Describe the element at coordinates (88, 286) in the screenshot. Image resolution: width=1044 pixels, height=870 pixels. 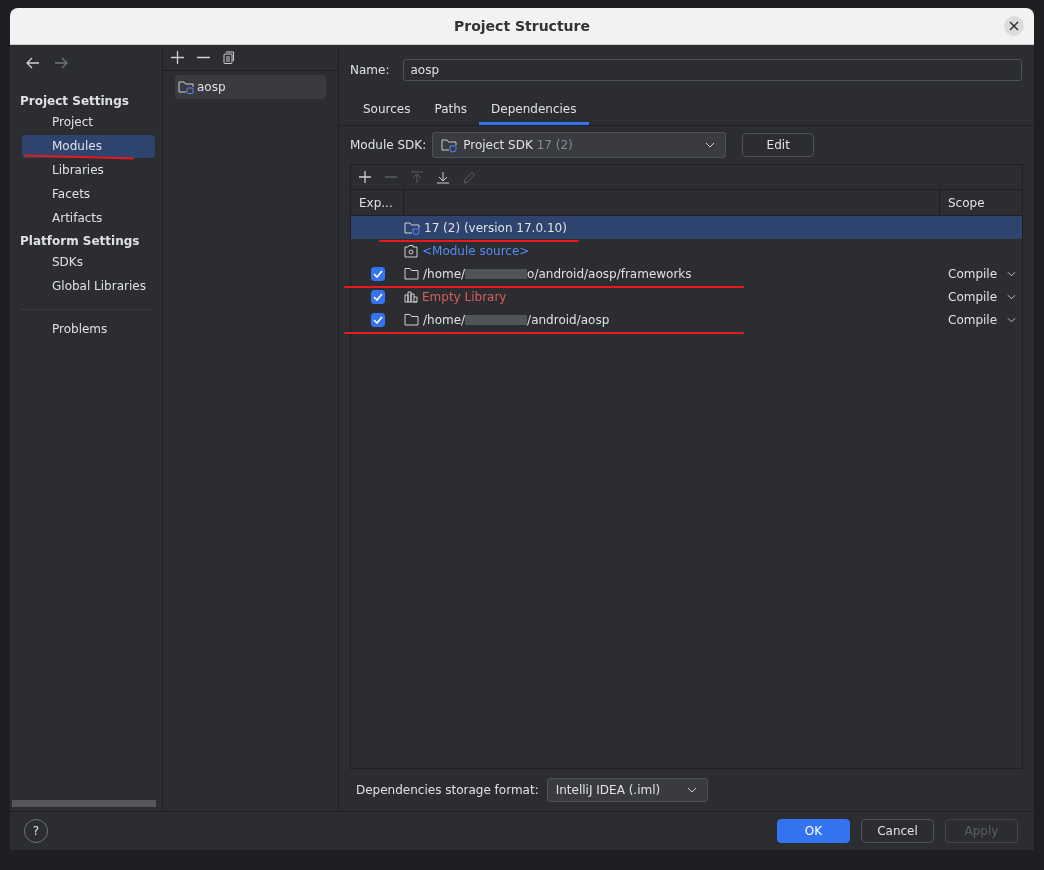
I see `sidebar-item: Global Libraries` at that location.